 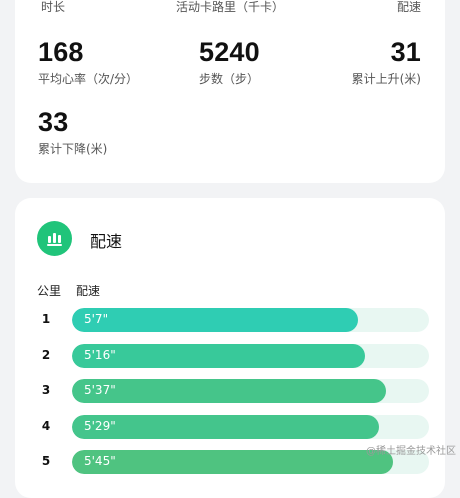 What do you see at coordinates (408, 7) in the screenshot?
I see `pace-label: 配速` at bounding box center [408, 7].